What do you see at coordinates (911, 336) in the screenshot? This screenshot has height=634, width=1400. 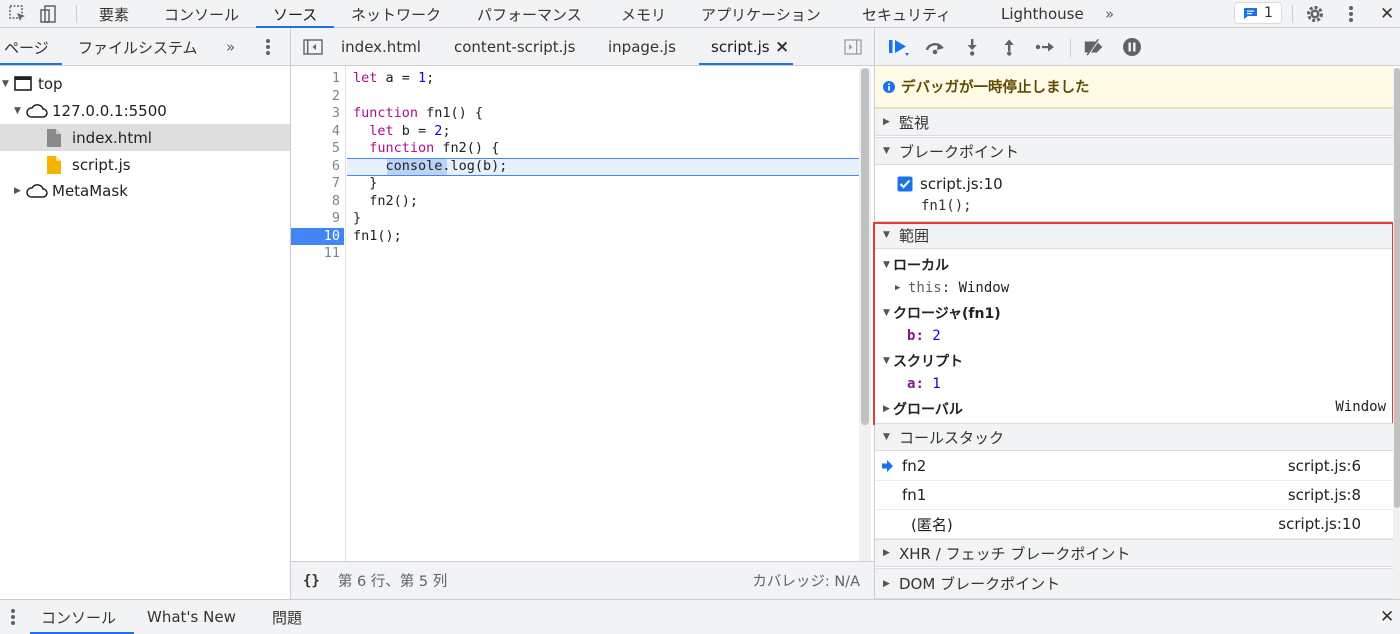 I see `prop-key: b` at bounding box center [911, 336].